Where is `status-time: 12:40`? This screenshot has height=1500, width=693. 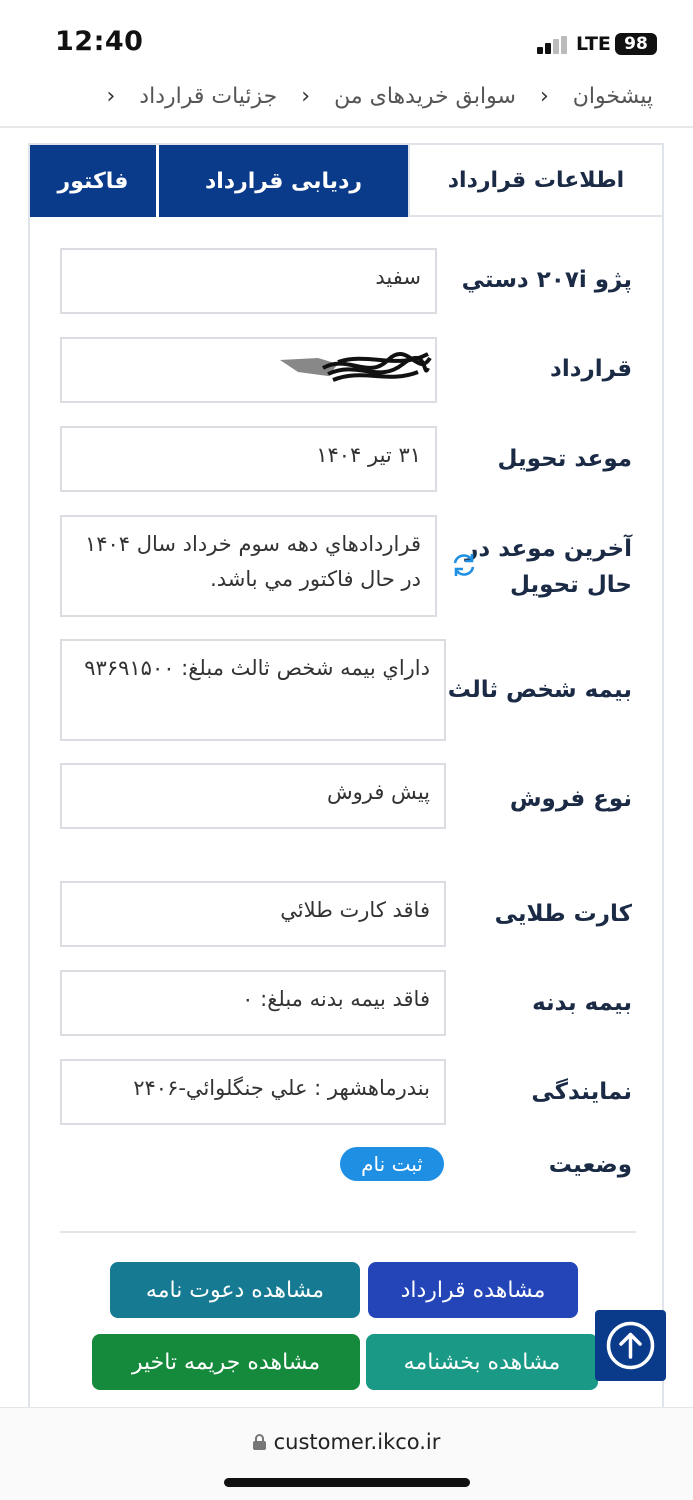
status-time: 12:40 is located at coordinates (99, 41).